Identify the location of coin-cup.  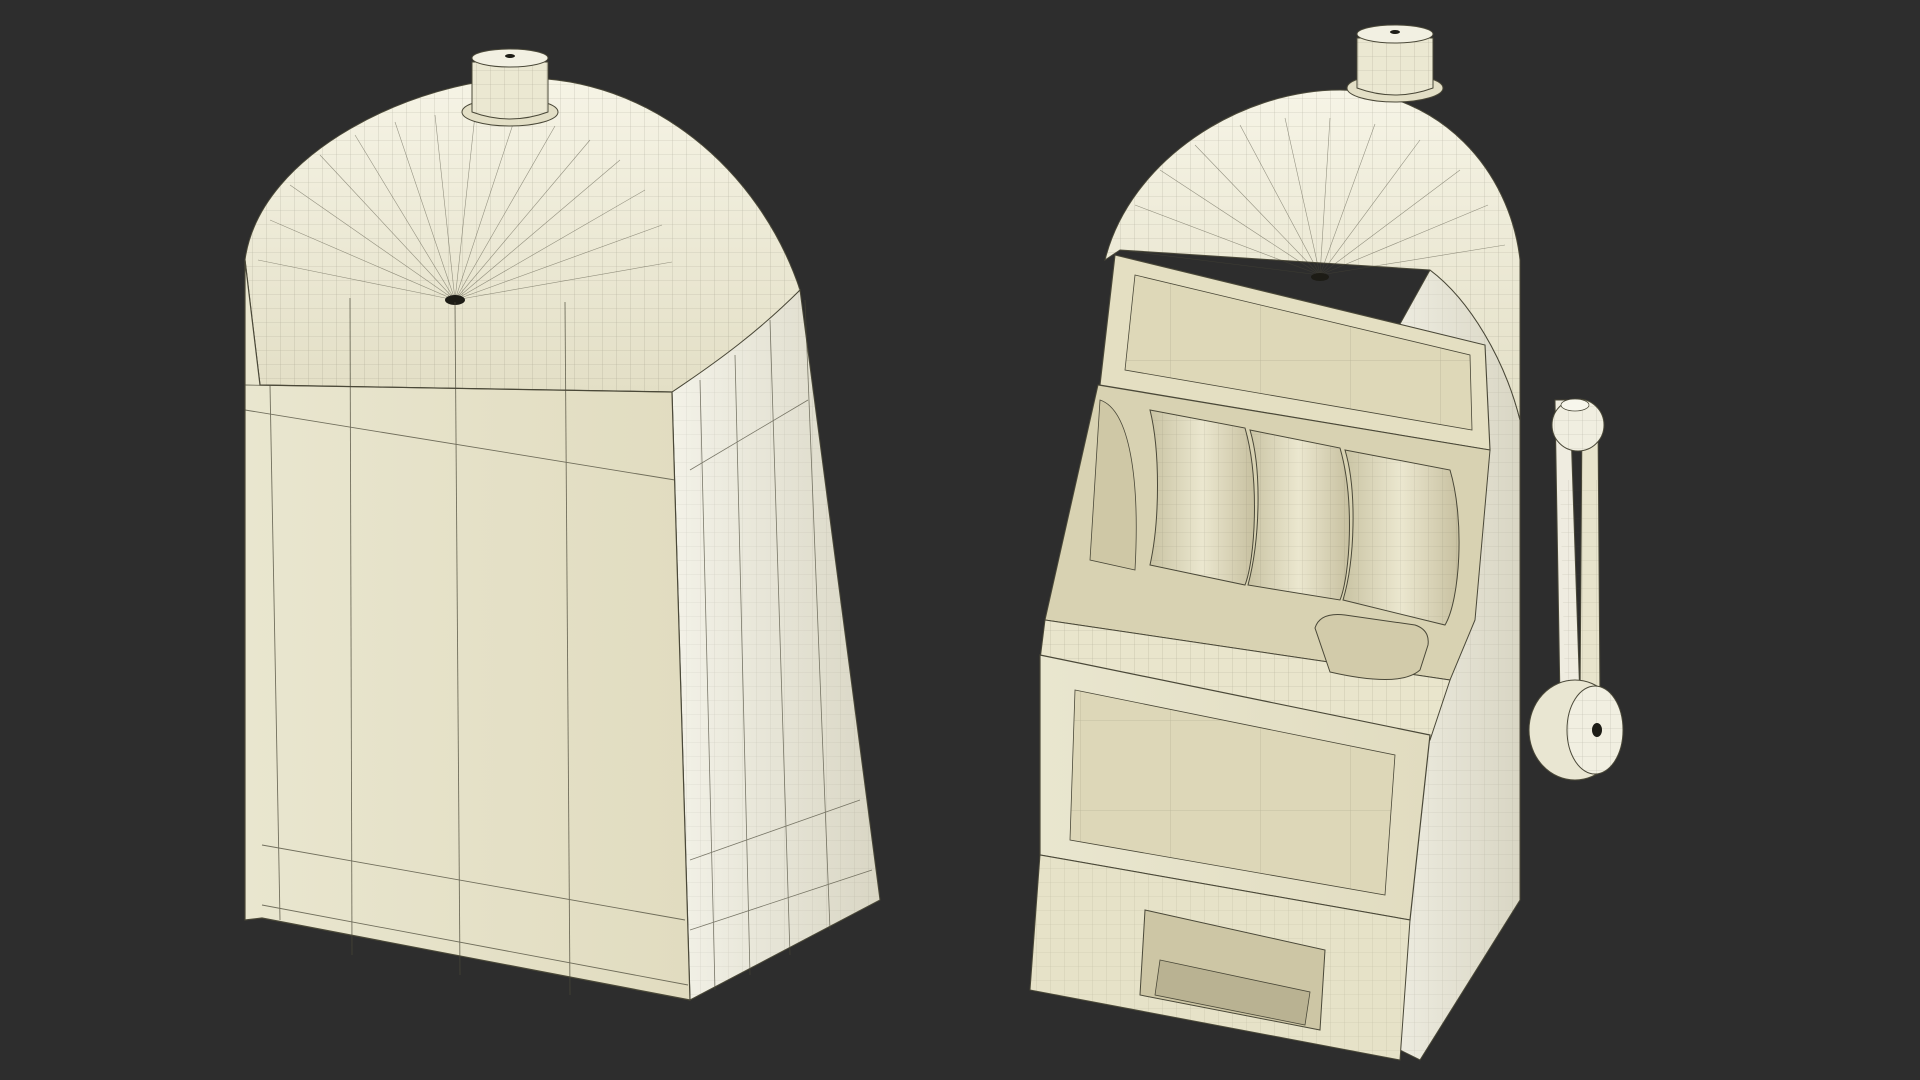
(1371, 647).